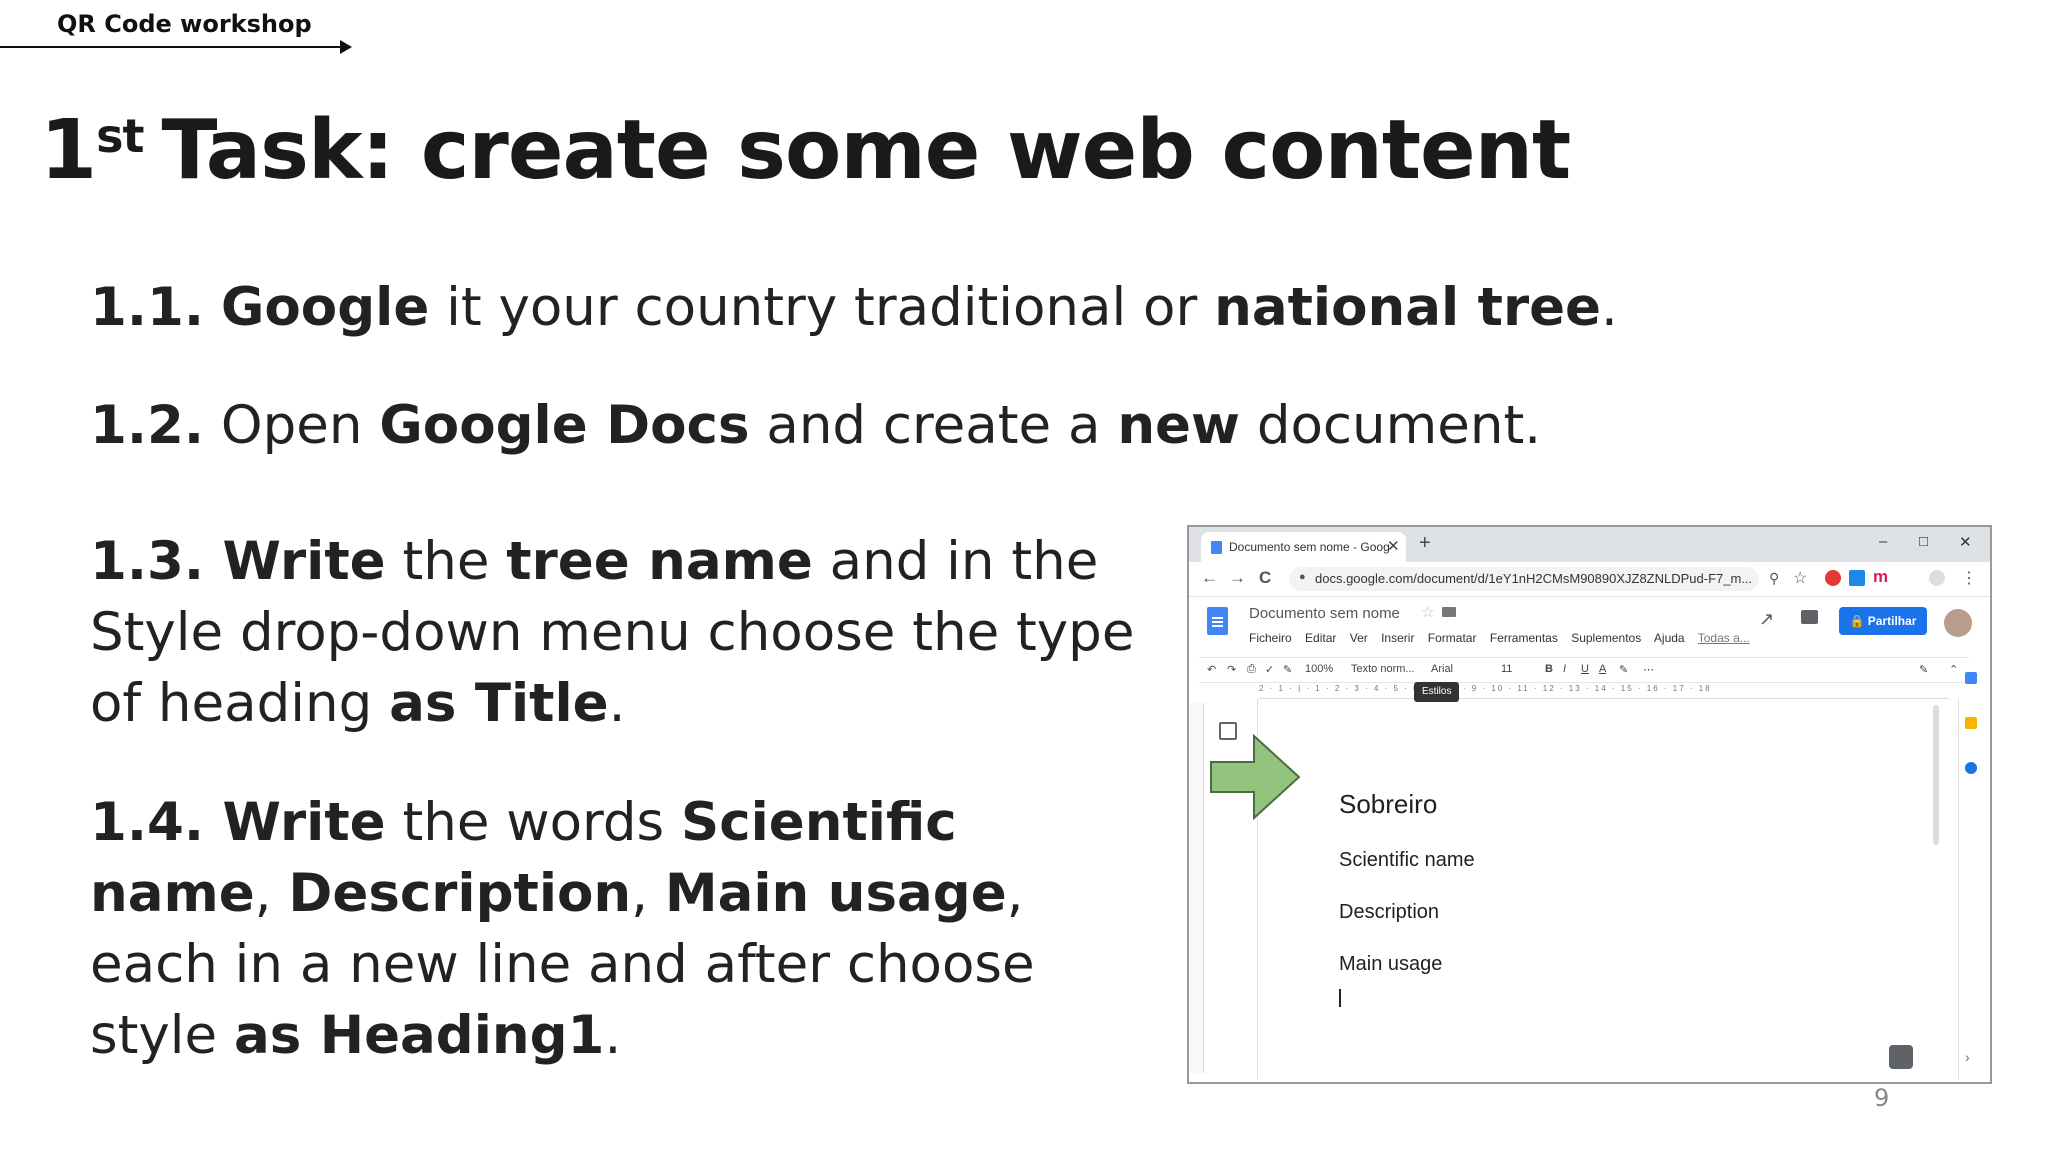 This screenshot has height=1152, width=2048. Describe the element at coordinates (1302, 577) in the screenshot. I see `lock-icon: ●` at that location.